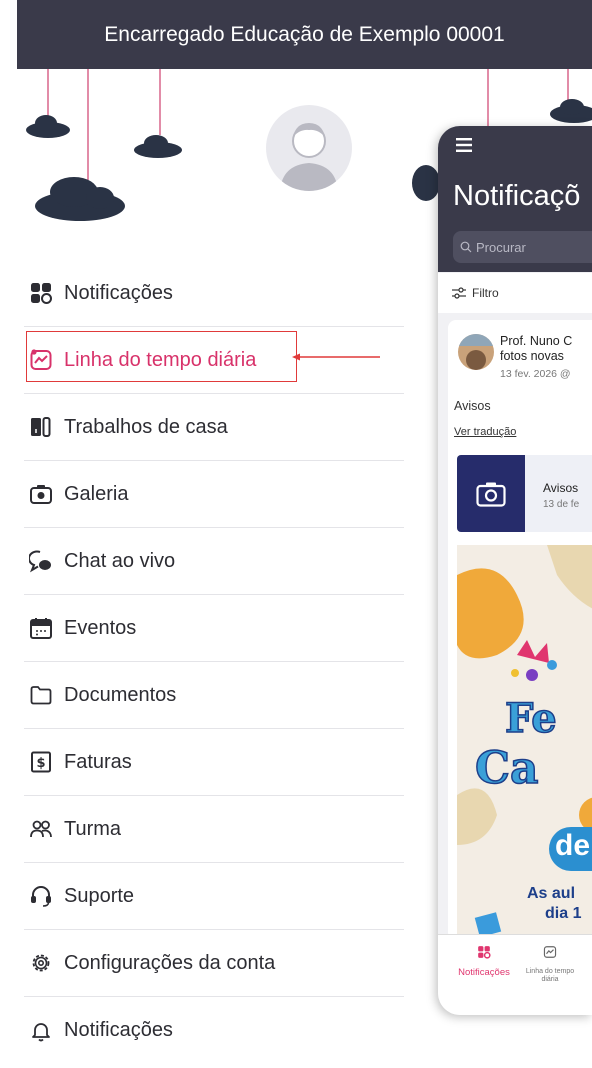 This screenshot has width=592, height=1068. Describe the element at coordinates (98, 761) in the screenshot. I see `menu-item-label: Faturas` at that location.